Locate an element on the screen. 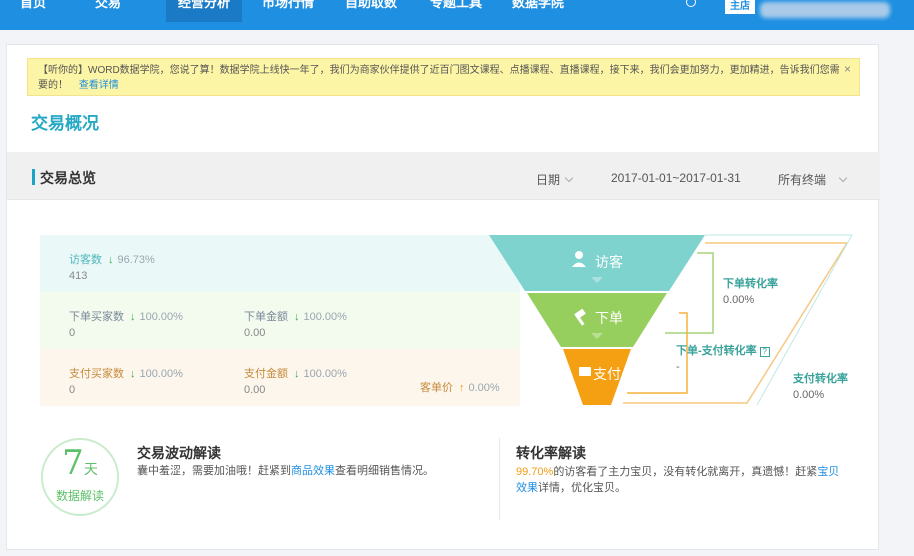 This screenshot has height=556, width=914. unit-price-label: 客单价 is located at coordinates (436, 388).